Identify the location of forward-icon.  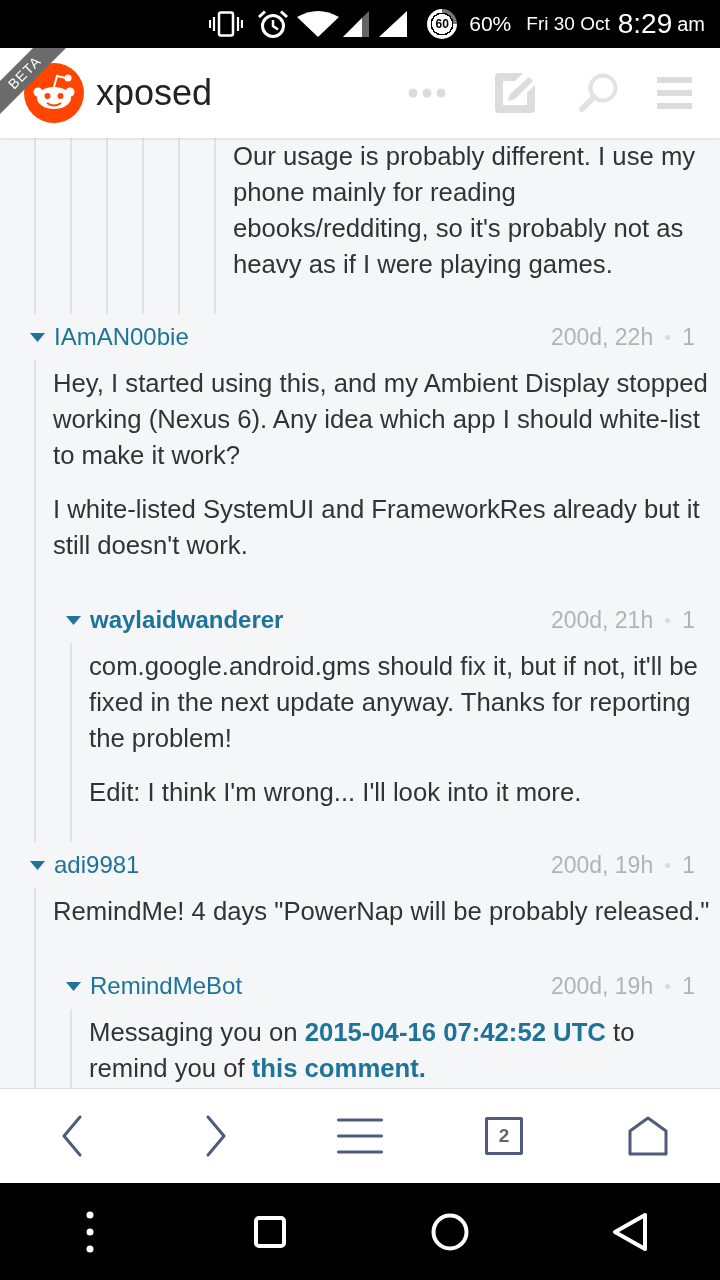
(216, 1136).